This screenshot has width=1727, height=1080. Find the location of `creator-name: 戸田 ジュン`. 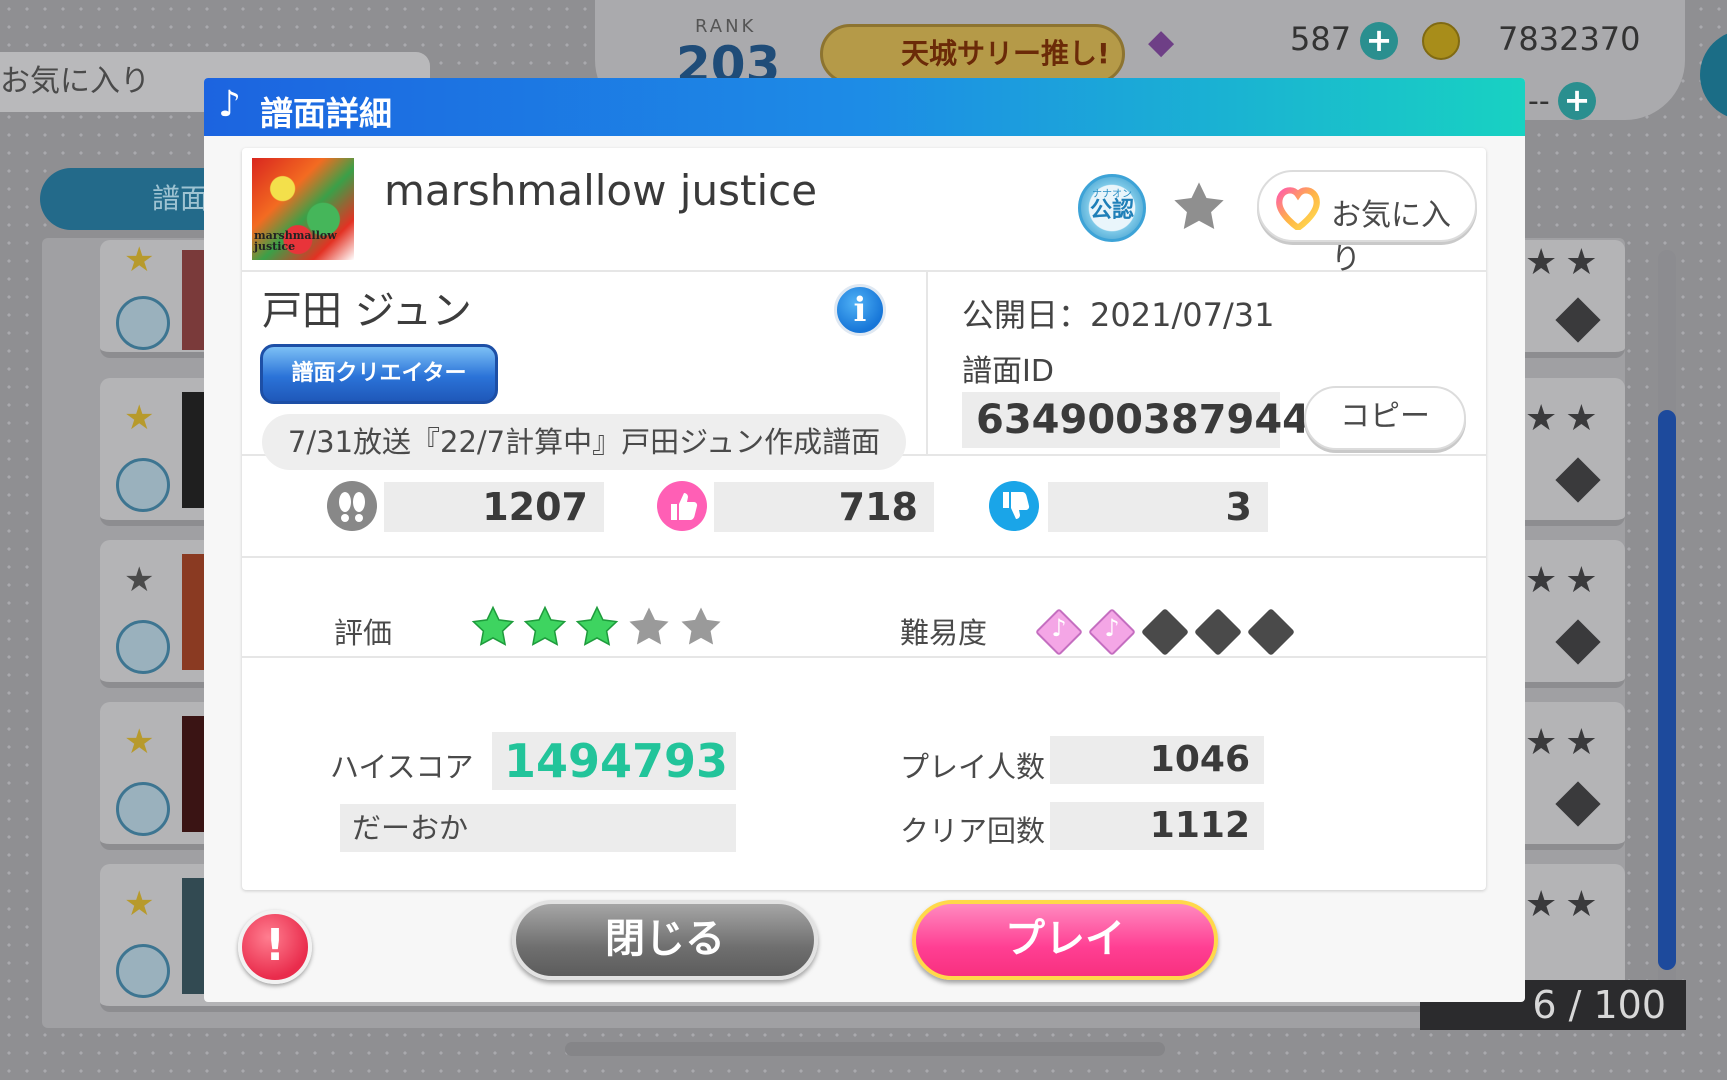

creator-name: 戸田 ジュン is located at coordinates (367, 311).